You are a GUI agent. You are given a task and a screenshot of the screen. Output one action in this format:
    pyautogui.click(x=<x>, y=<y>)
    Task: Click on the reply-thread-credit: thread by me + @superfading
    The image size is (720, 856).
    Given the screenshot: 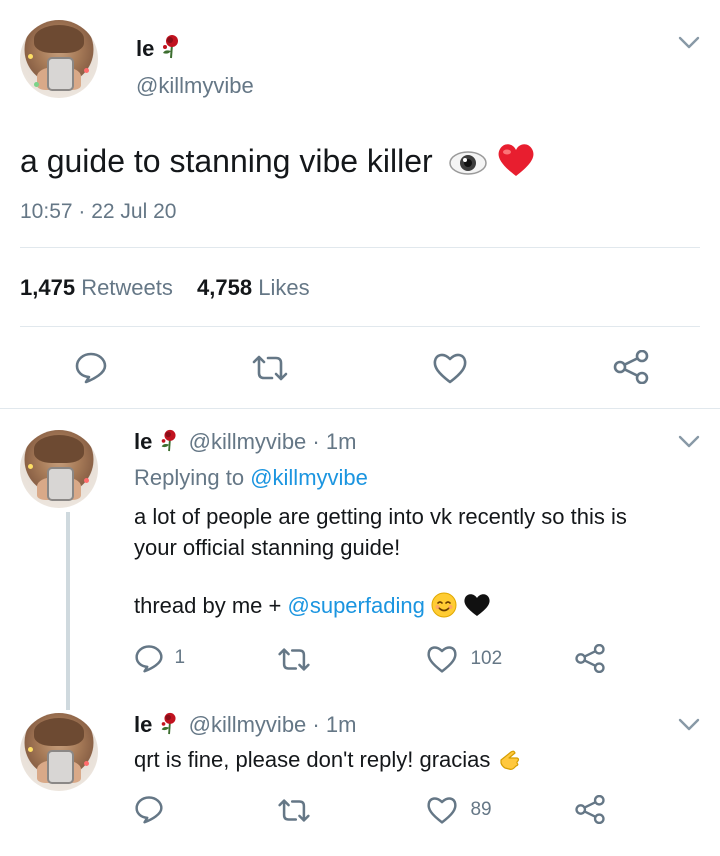 What is the action you would take?
    pyautogui.click(x=312, y=608)
    